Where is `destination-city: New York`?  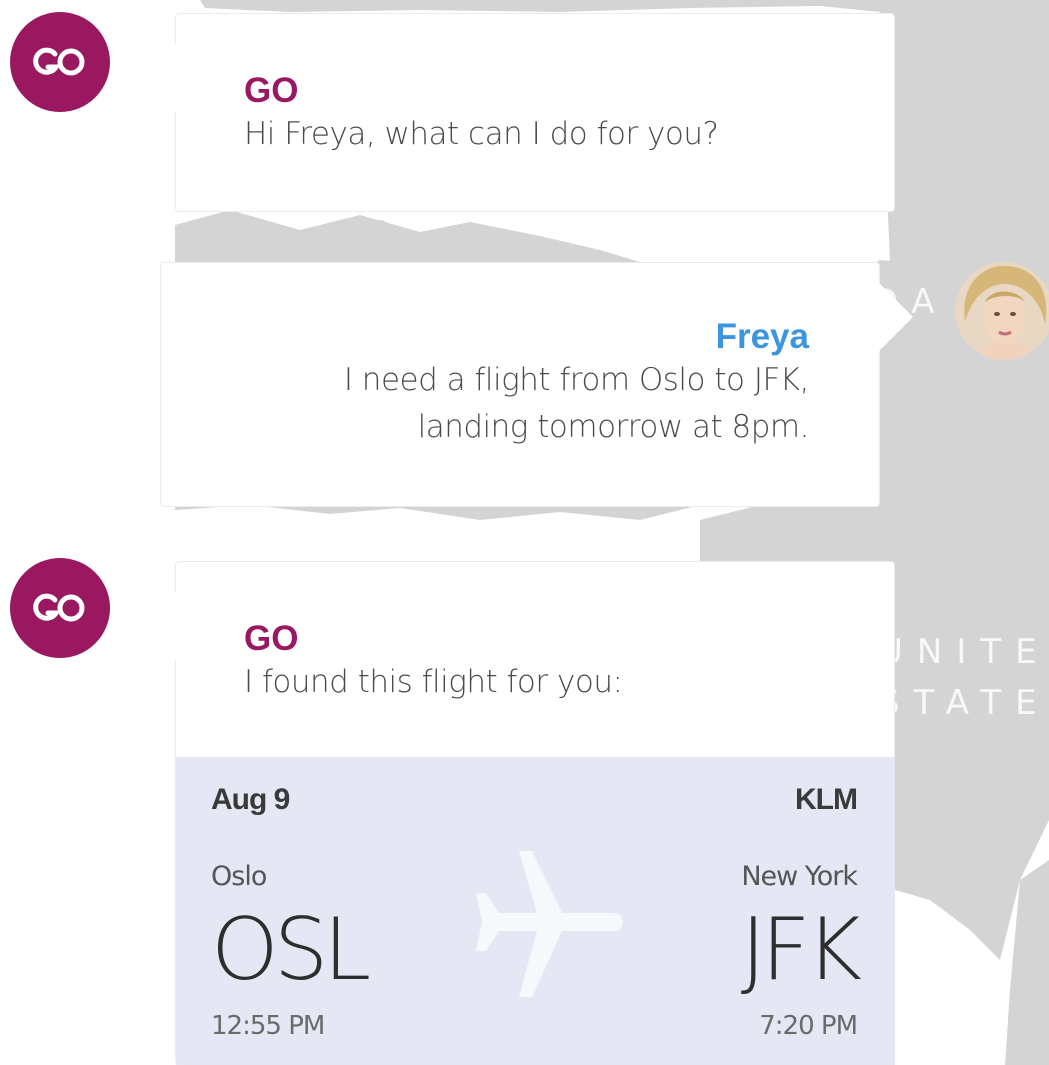
destination-city: New York is located at coordinates (799, 876).